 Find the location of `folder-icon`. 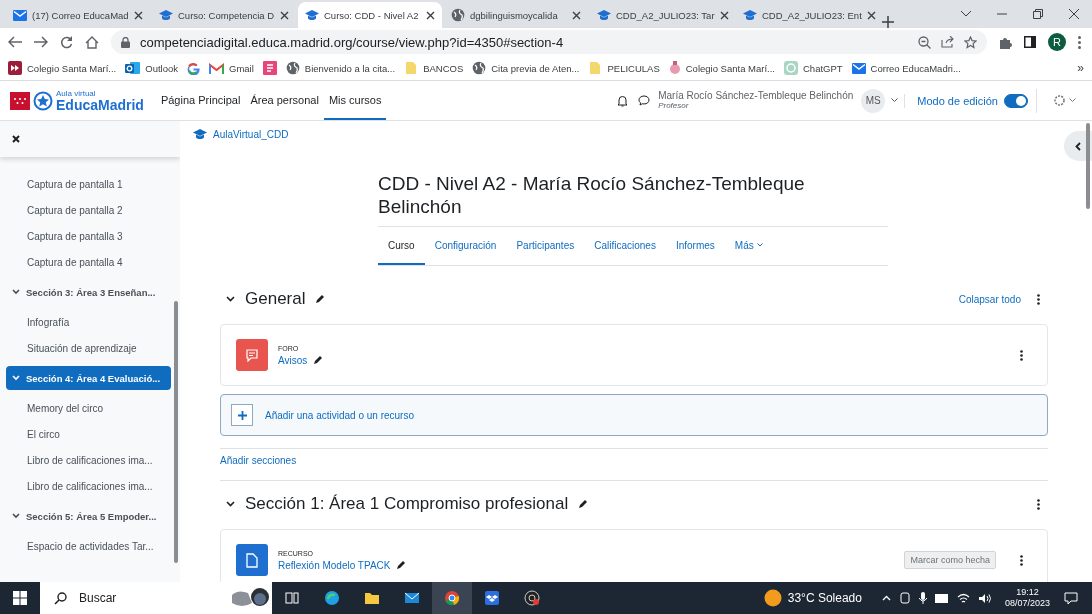

folder-icon is located at coordinates (372, 598).